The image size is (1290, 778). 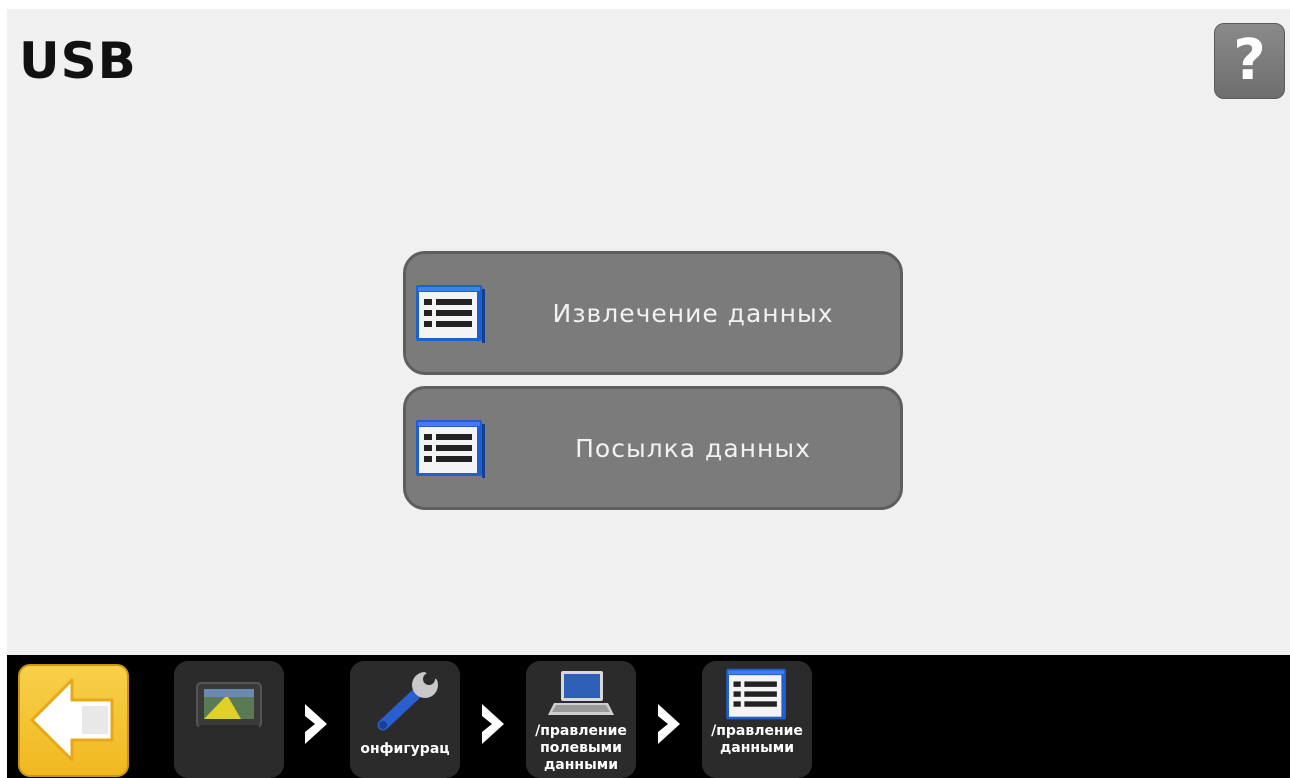 What do you see at coordinates (408, 701) in the screenshot?
I see `wrench-icon` at bounding box center [408, 701].